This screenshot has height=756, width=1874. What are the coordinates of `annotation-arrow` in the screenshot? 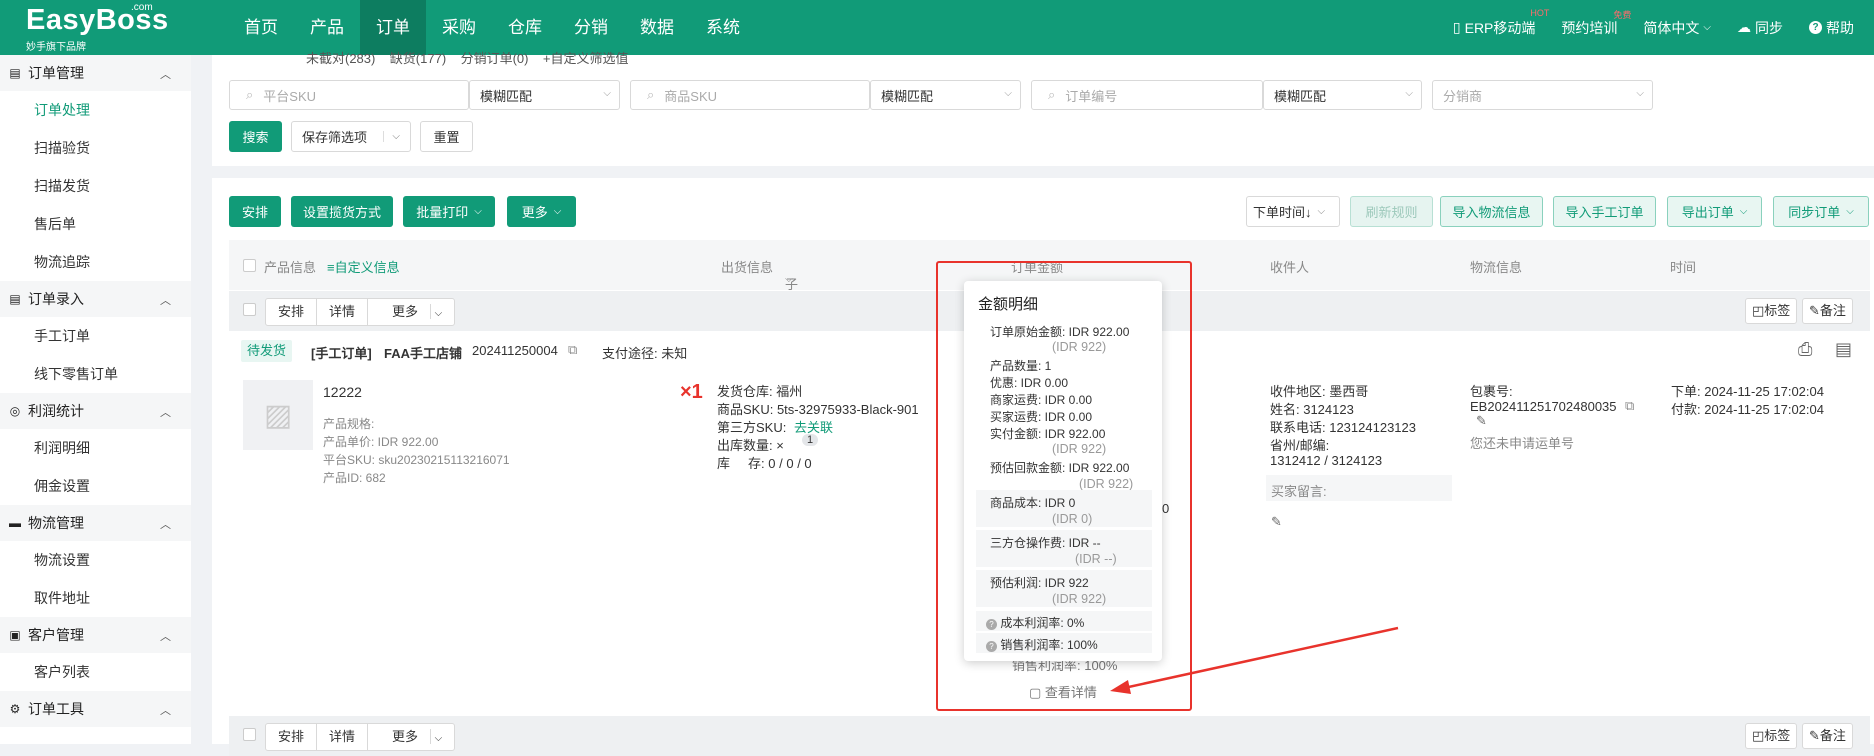 It's located at (1254, 660).